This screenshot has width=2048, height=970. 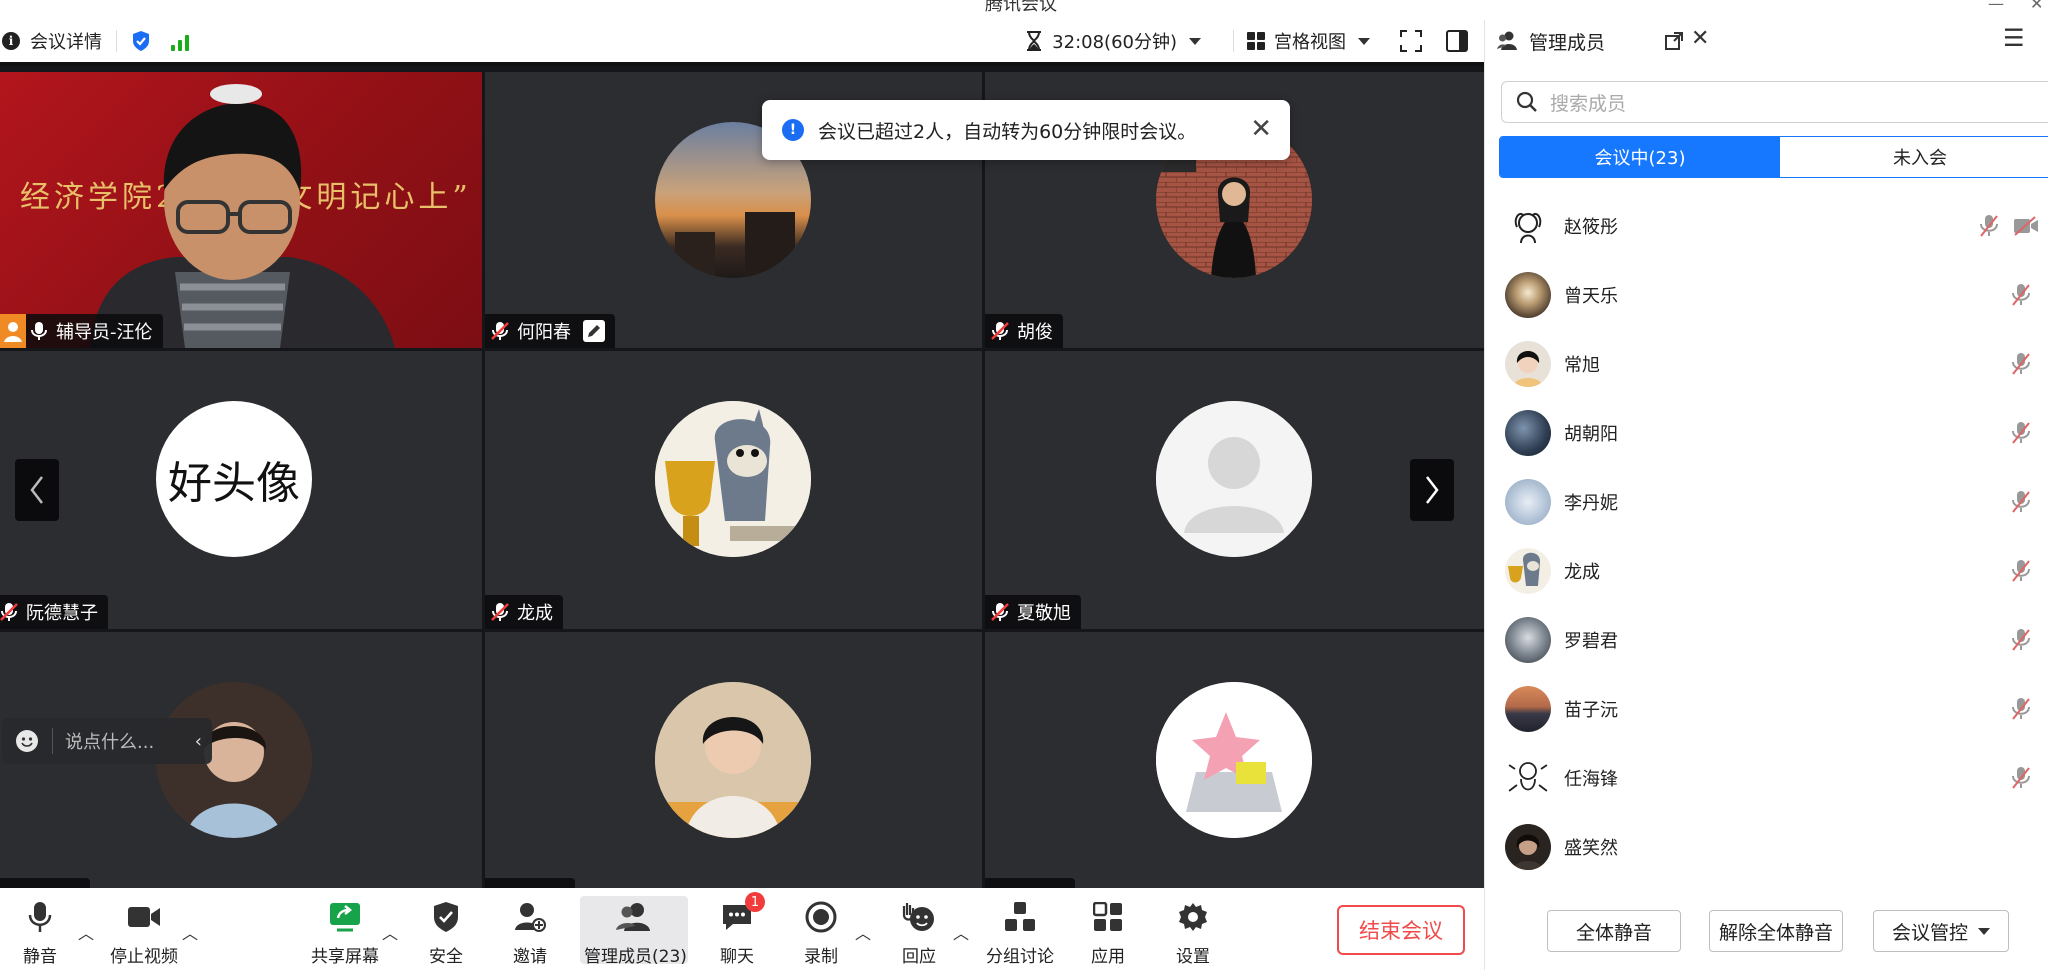 I want to click on participant-name-tag: 阮德慧子, so click(x=54, y=612).